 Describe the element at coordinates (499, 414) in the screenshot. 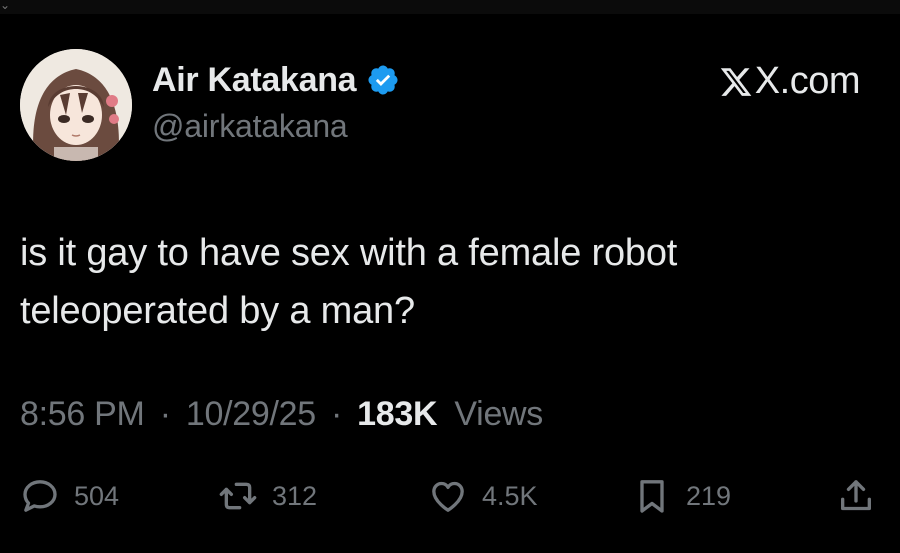

I see `views-label: Views` at that location.